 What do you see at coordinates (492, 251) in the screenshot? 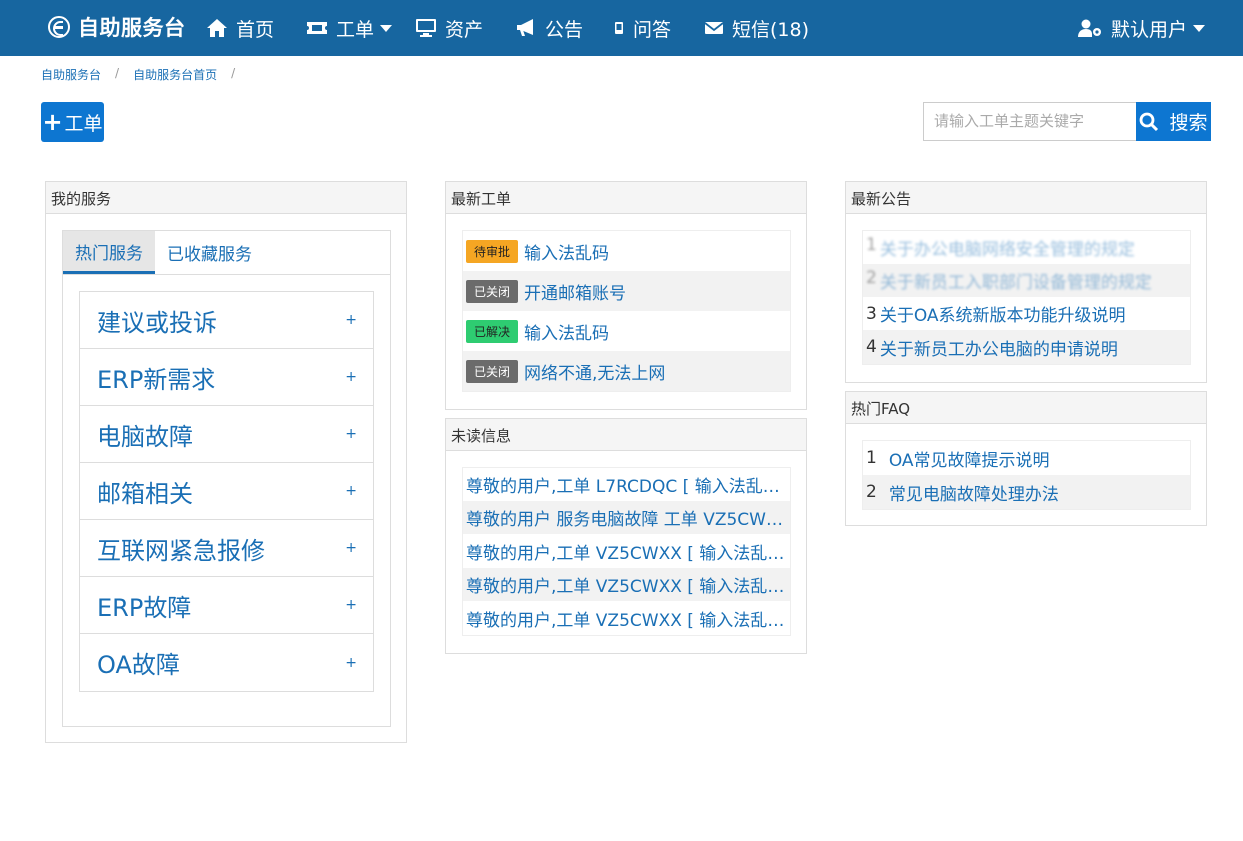
I see `status-badge: 待审批` at bounding box center [492, 251].